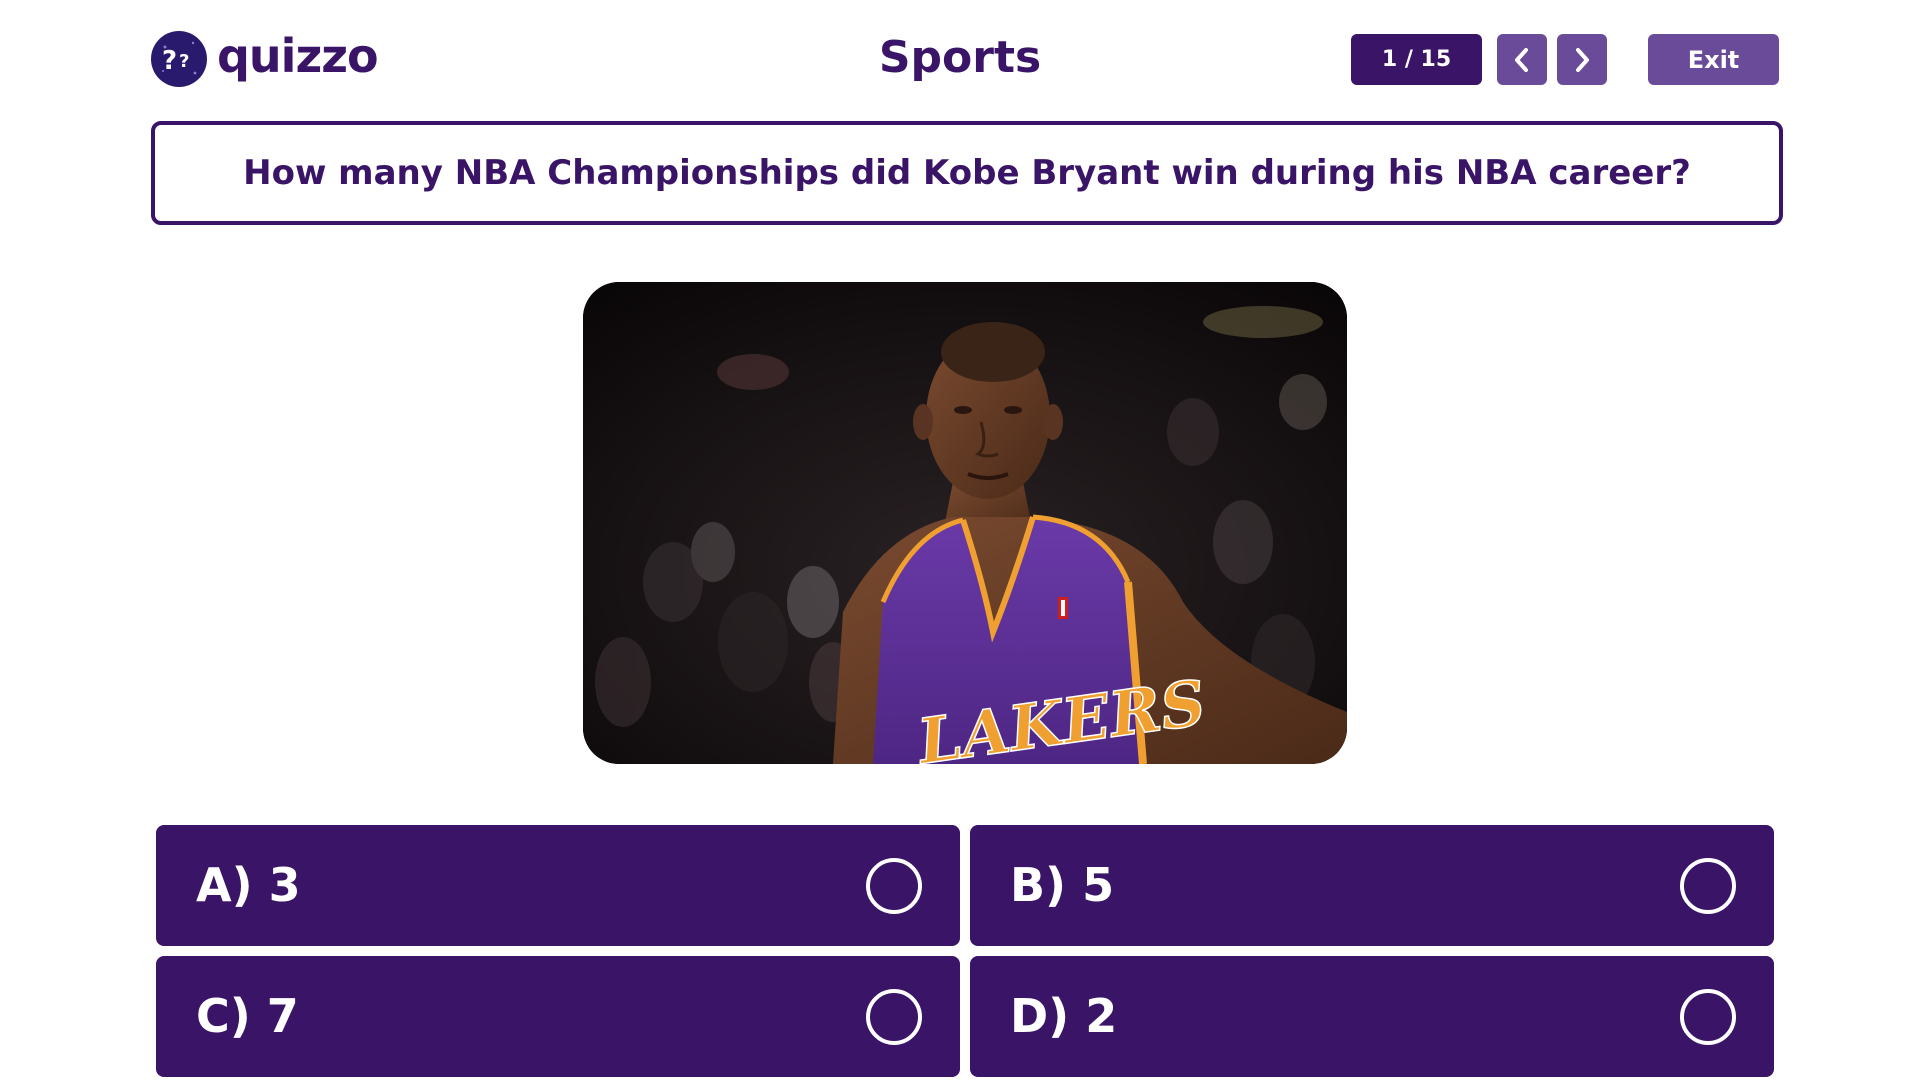  Describe the element at coordinates (558, 1016) in the screenshot. I see `answer-option-c: C) 7` at that location.